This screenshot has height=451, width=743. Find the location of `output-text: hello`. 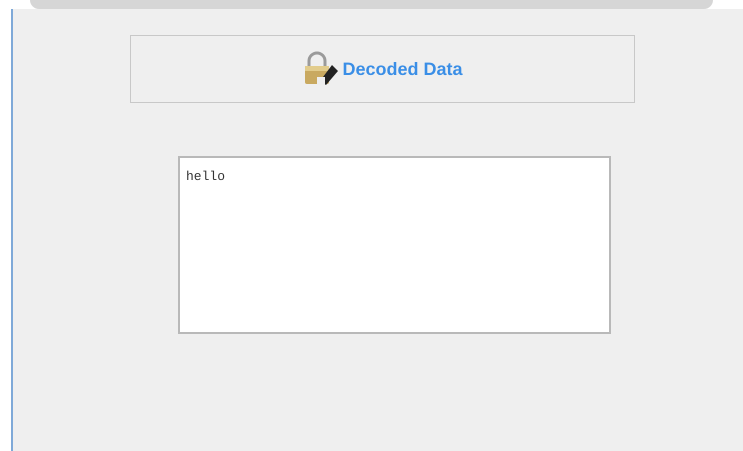

output-text: hello is located at coordinates (206, 176).